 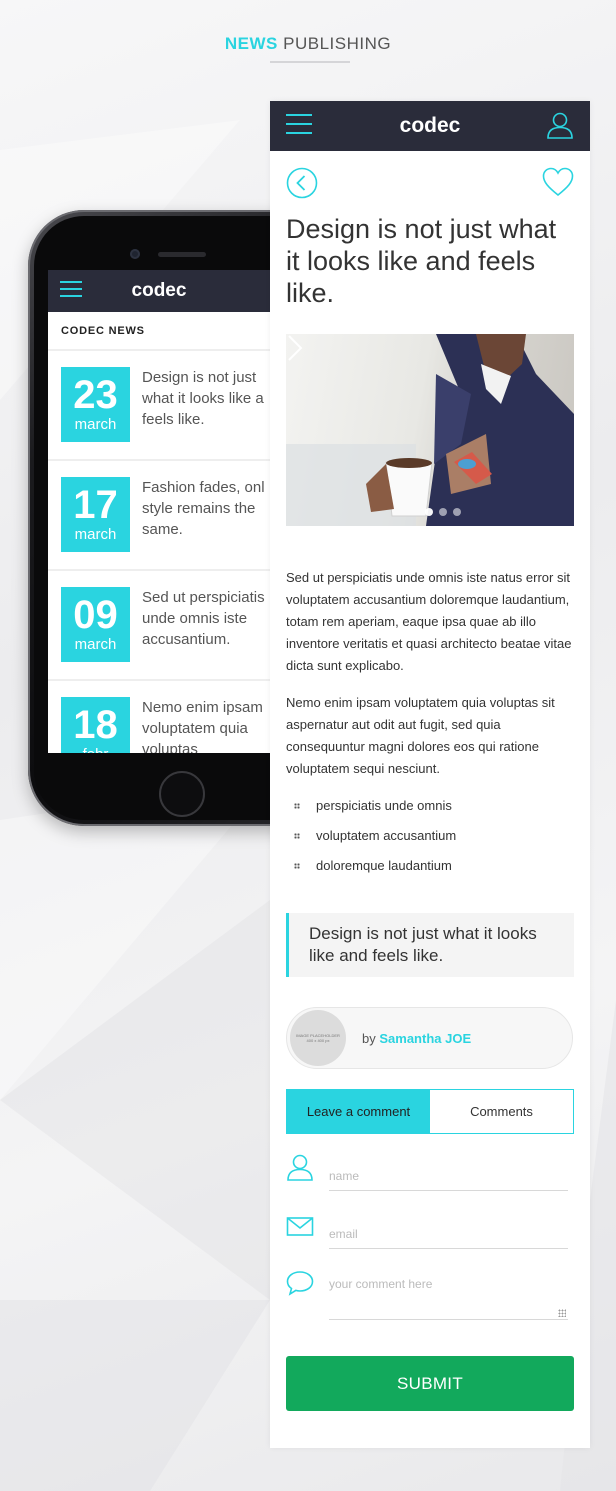 I want to click on headline-line: voluptatem quia, so click(x=195, y=728).